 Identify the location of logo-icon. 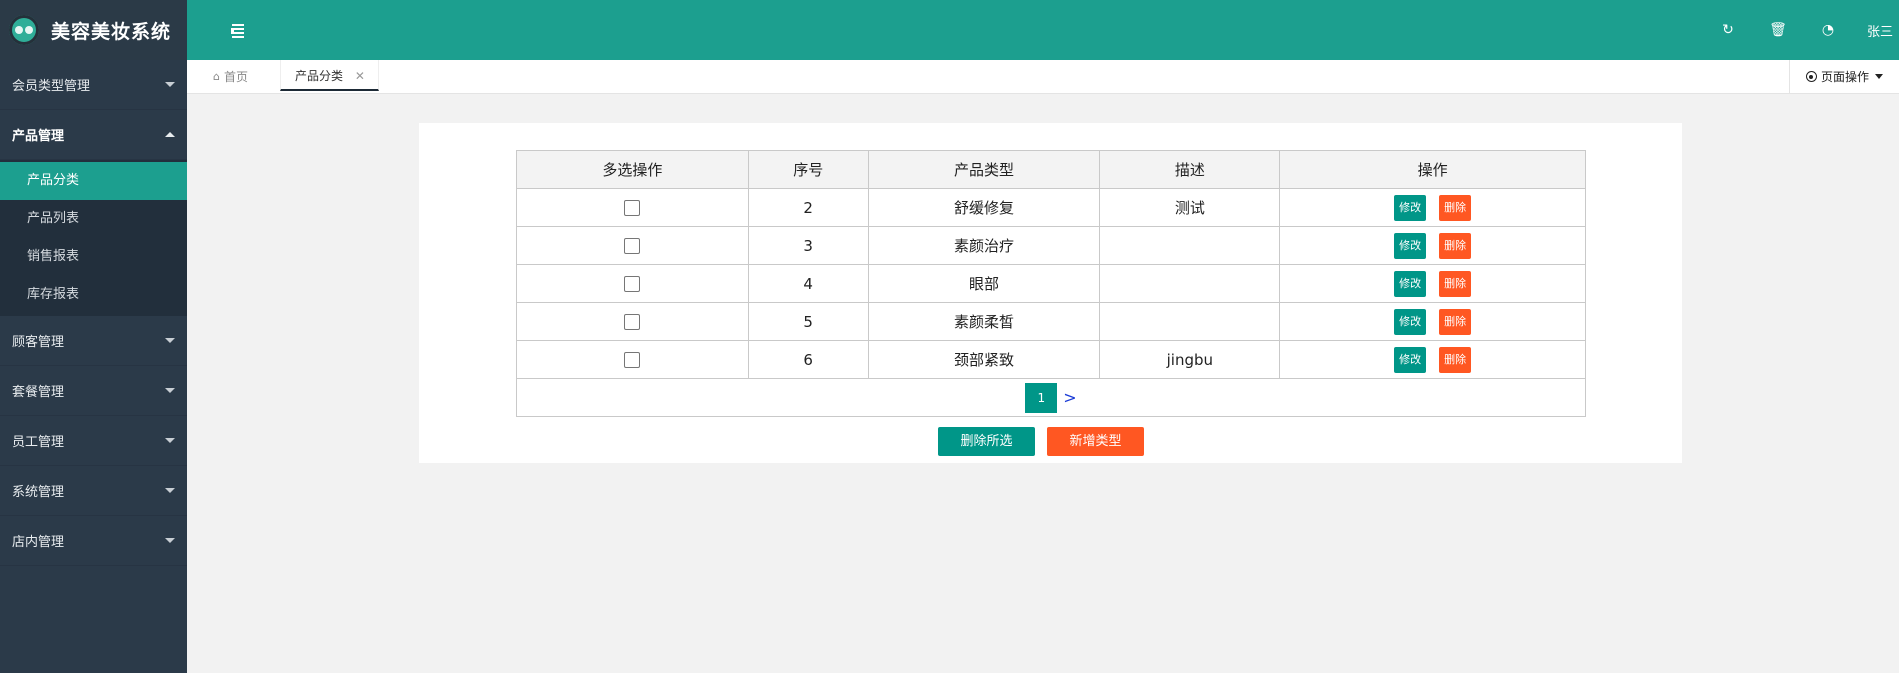
(24, 30).